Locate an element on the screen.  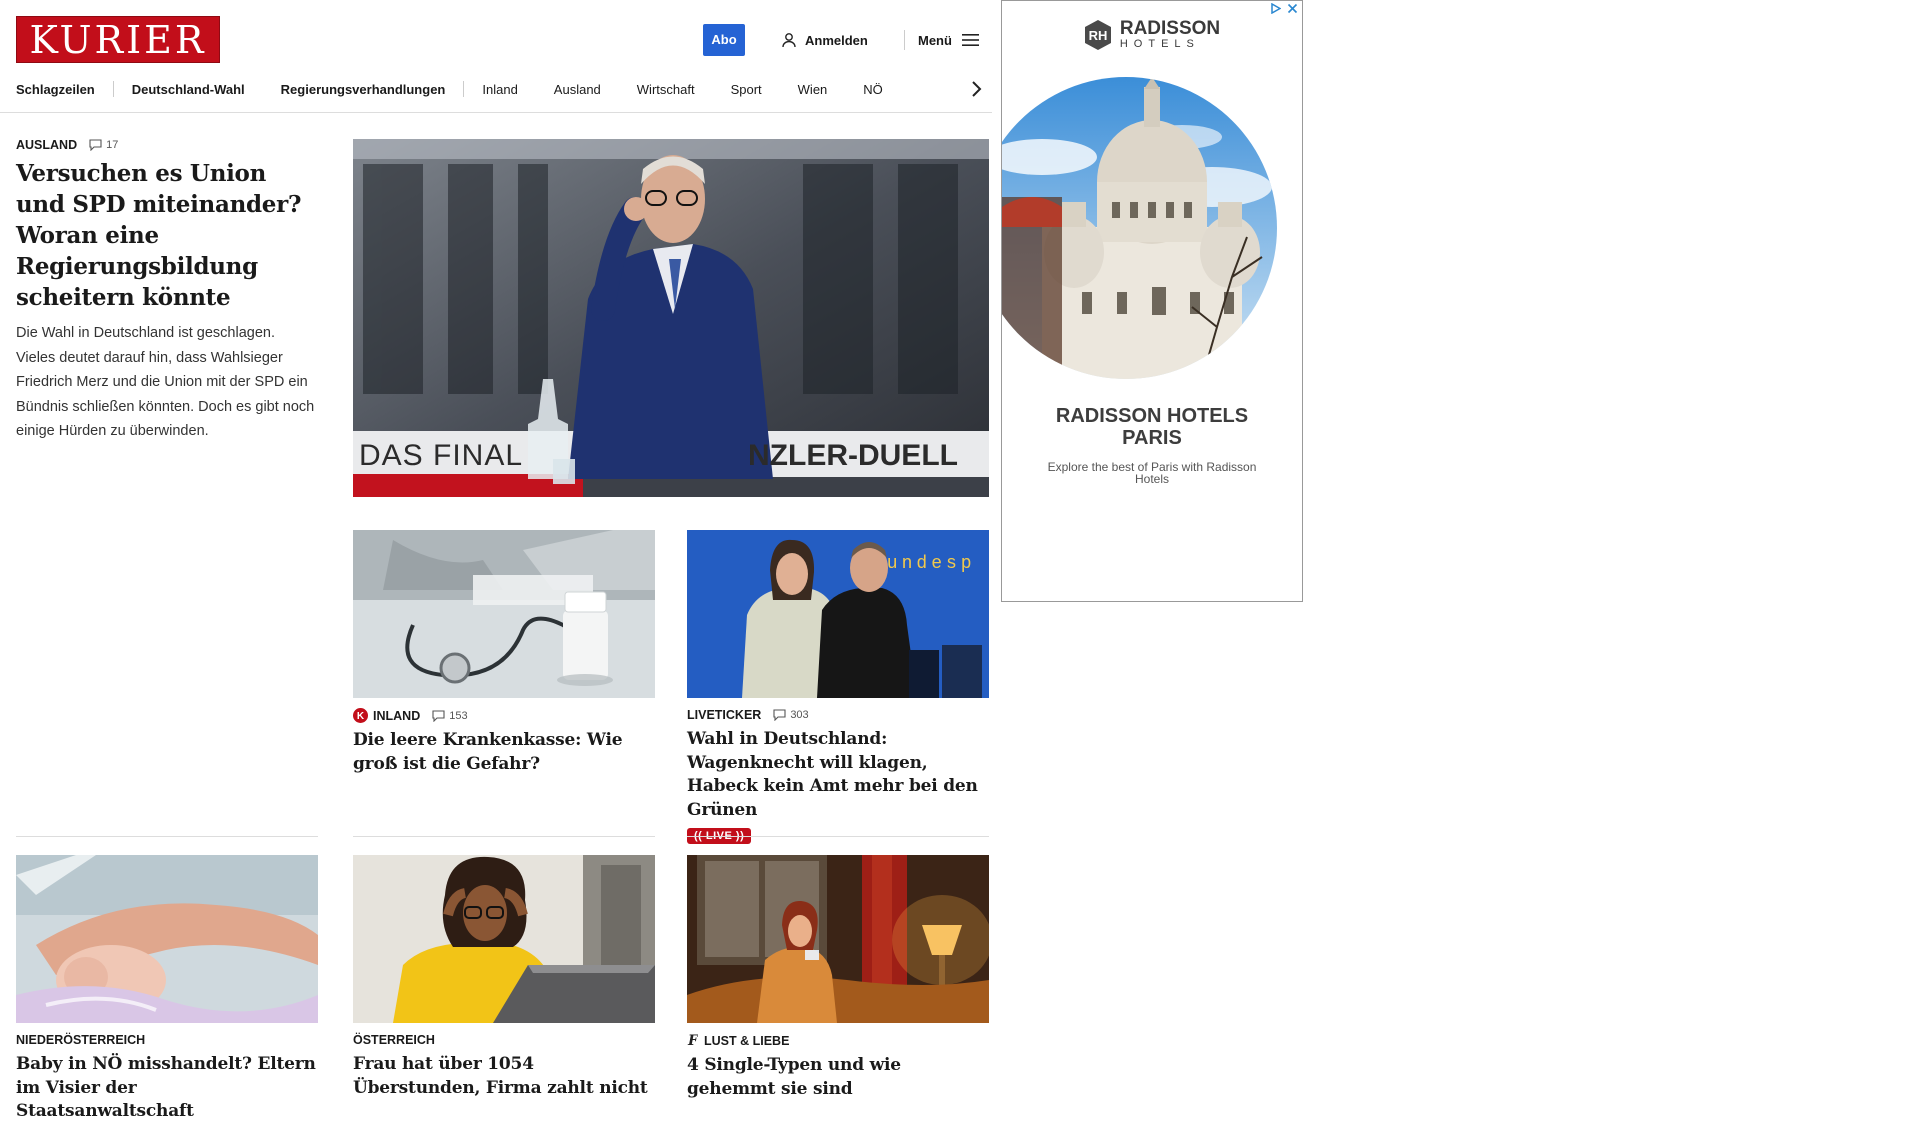
nav-item-inland: Inland is located at coordinates (499, 89).